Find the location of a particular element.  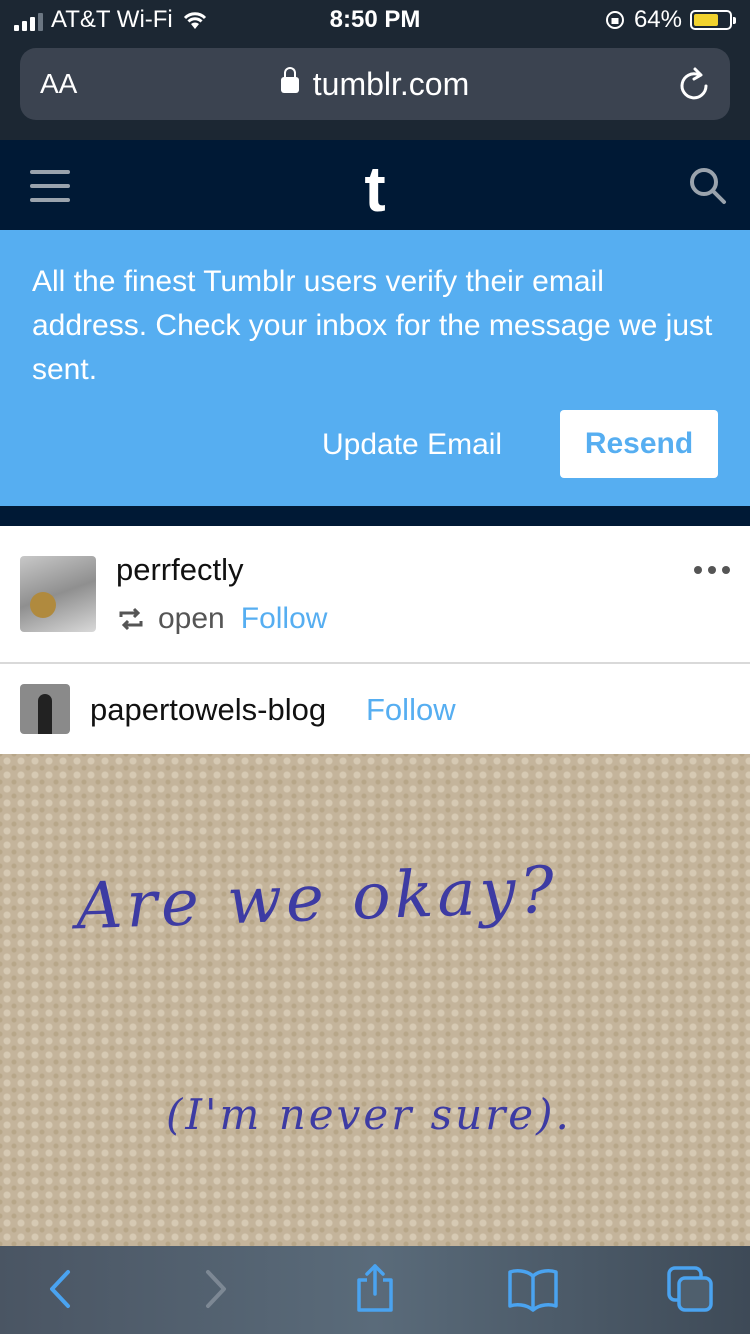

share-icon is located at coordinates (375, 1288).